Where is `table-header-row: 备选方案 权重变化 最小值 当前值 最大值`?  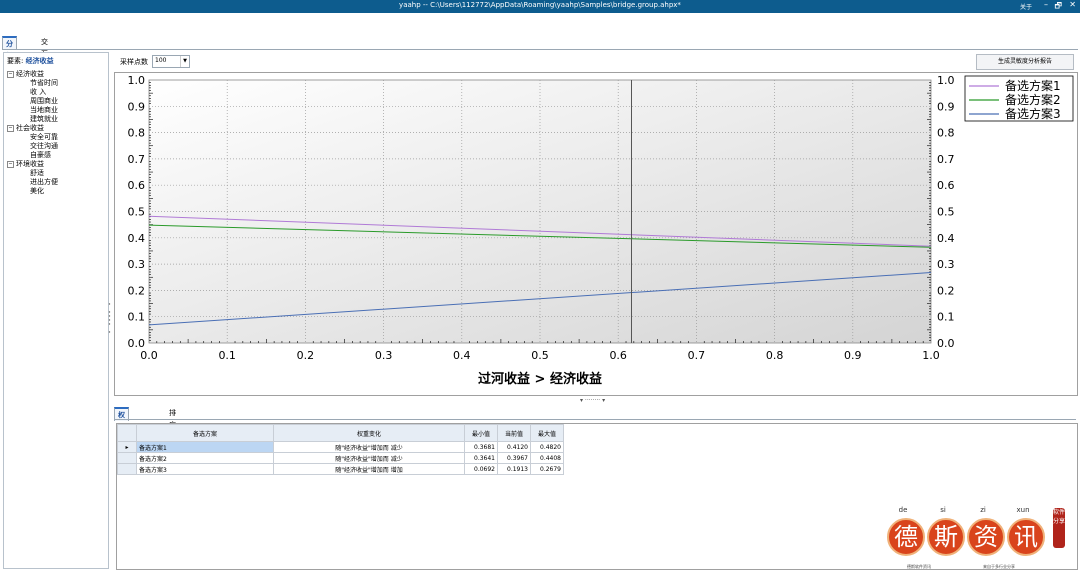
table-header-row: 备选方案 权重变化 最小值 当前值 最大值 is located at coordinates (340, 433).